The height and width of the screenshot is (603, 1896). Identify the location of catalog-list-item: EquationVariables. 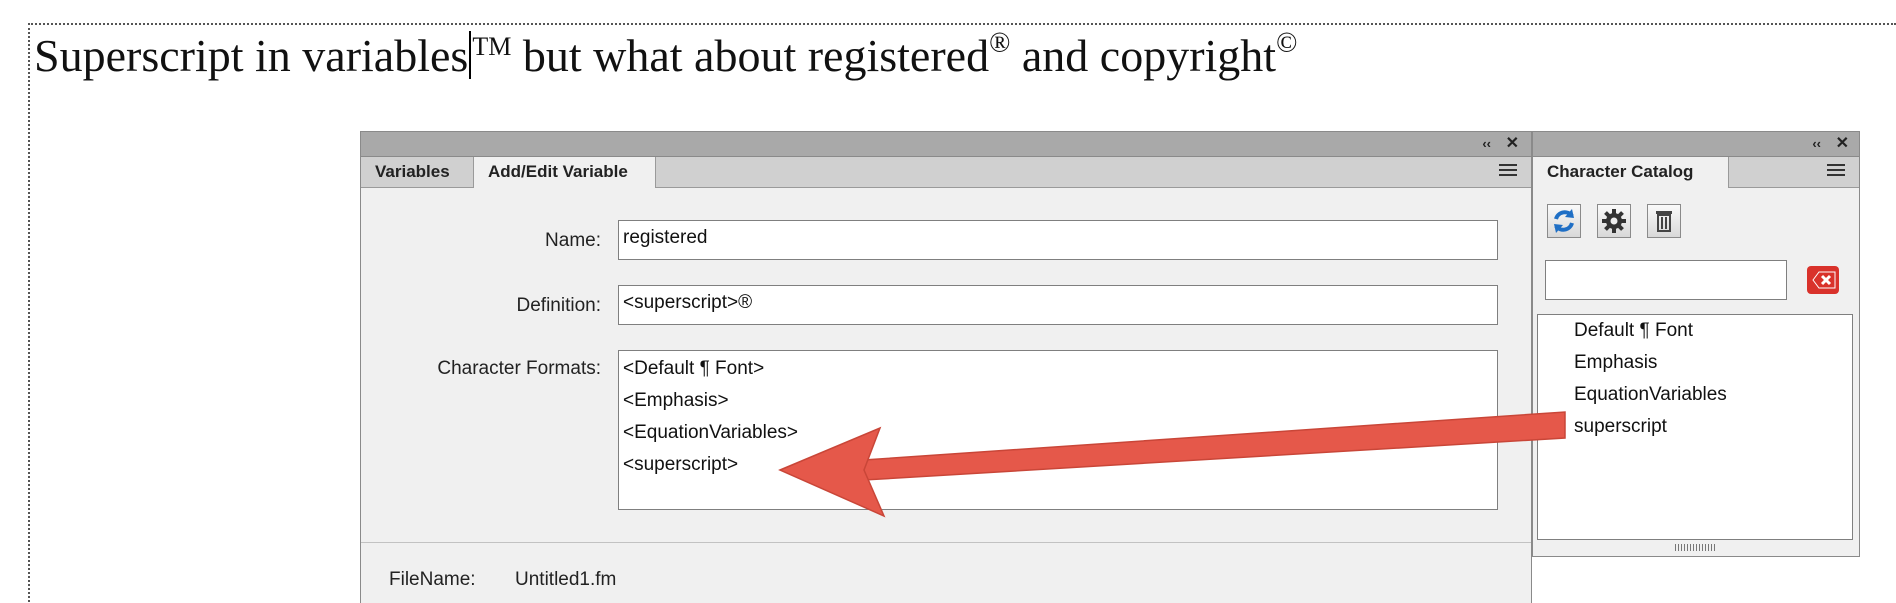
(1713, 395).